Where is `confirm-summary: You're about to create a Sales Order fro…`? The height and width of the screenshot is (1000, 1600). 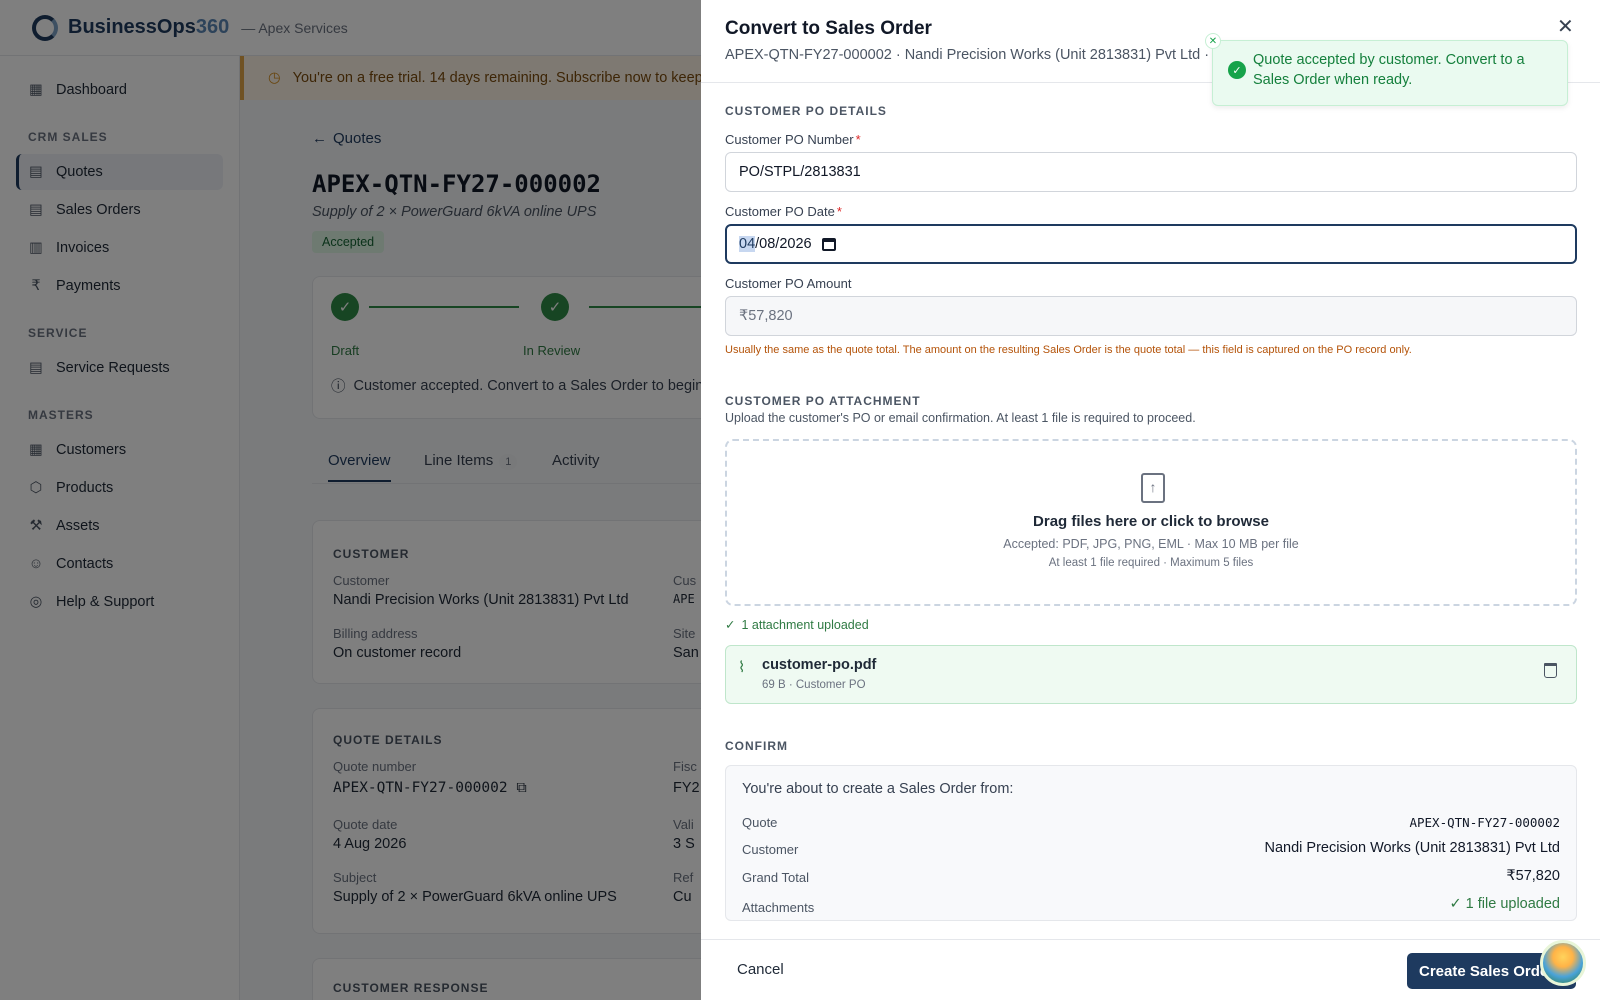 confirm-summary: You're about to create a Sales Order fro… is located at coordinates (1151, 843).